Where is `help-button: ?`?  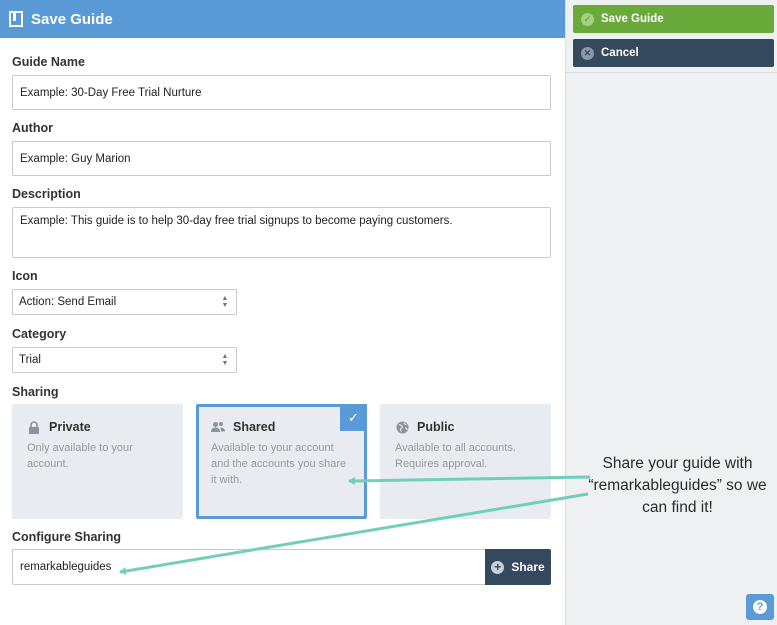
help-button: ? is located at coordinates (760, 607).